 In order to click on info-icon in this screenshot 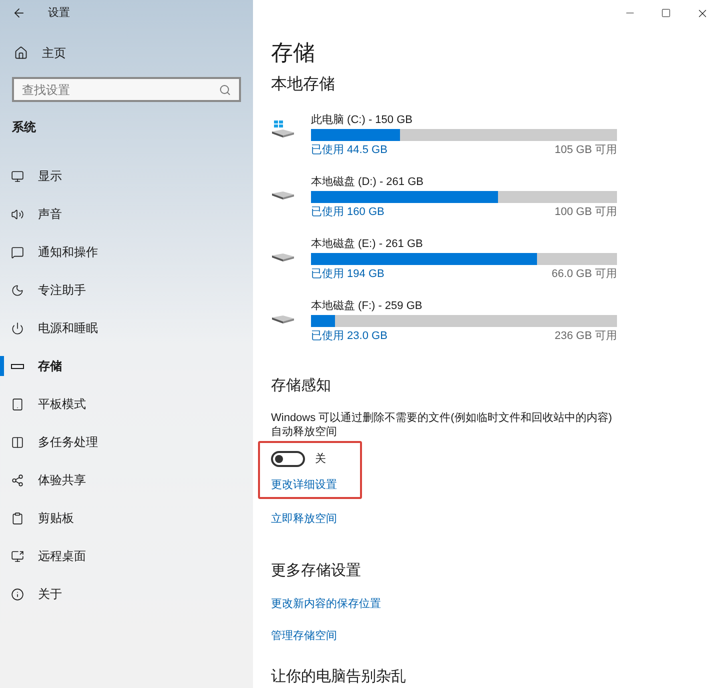, I will do `click(17, 594)`.